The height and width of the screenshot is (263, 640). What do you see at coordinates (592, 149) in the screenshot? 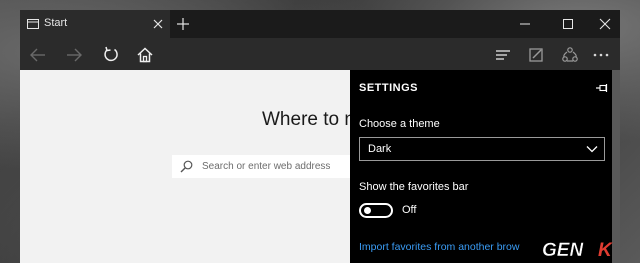
I see `chevron-down-icon` at bounding box center [592, 149].